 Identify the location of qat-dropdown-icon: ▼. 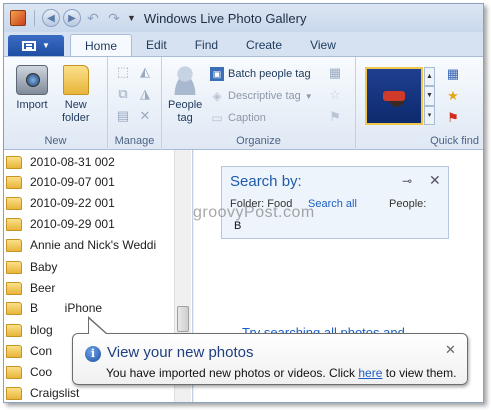
(131, 18).